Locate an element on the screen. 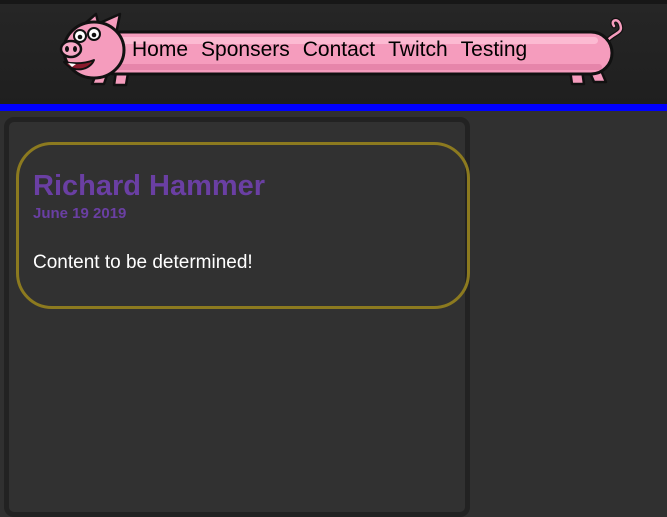  nav-item-twitch: Twitch is located at coordinates (418, 50).